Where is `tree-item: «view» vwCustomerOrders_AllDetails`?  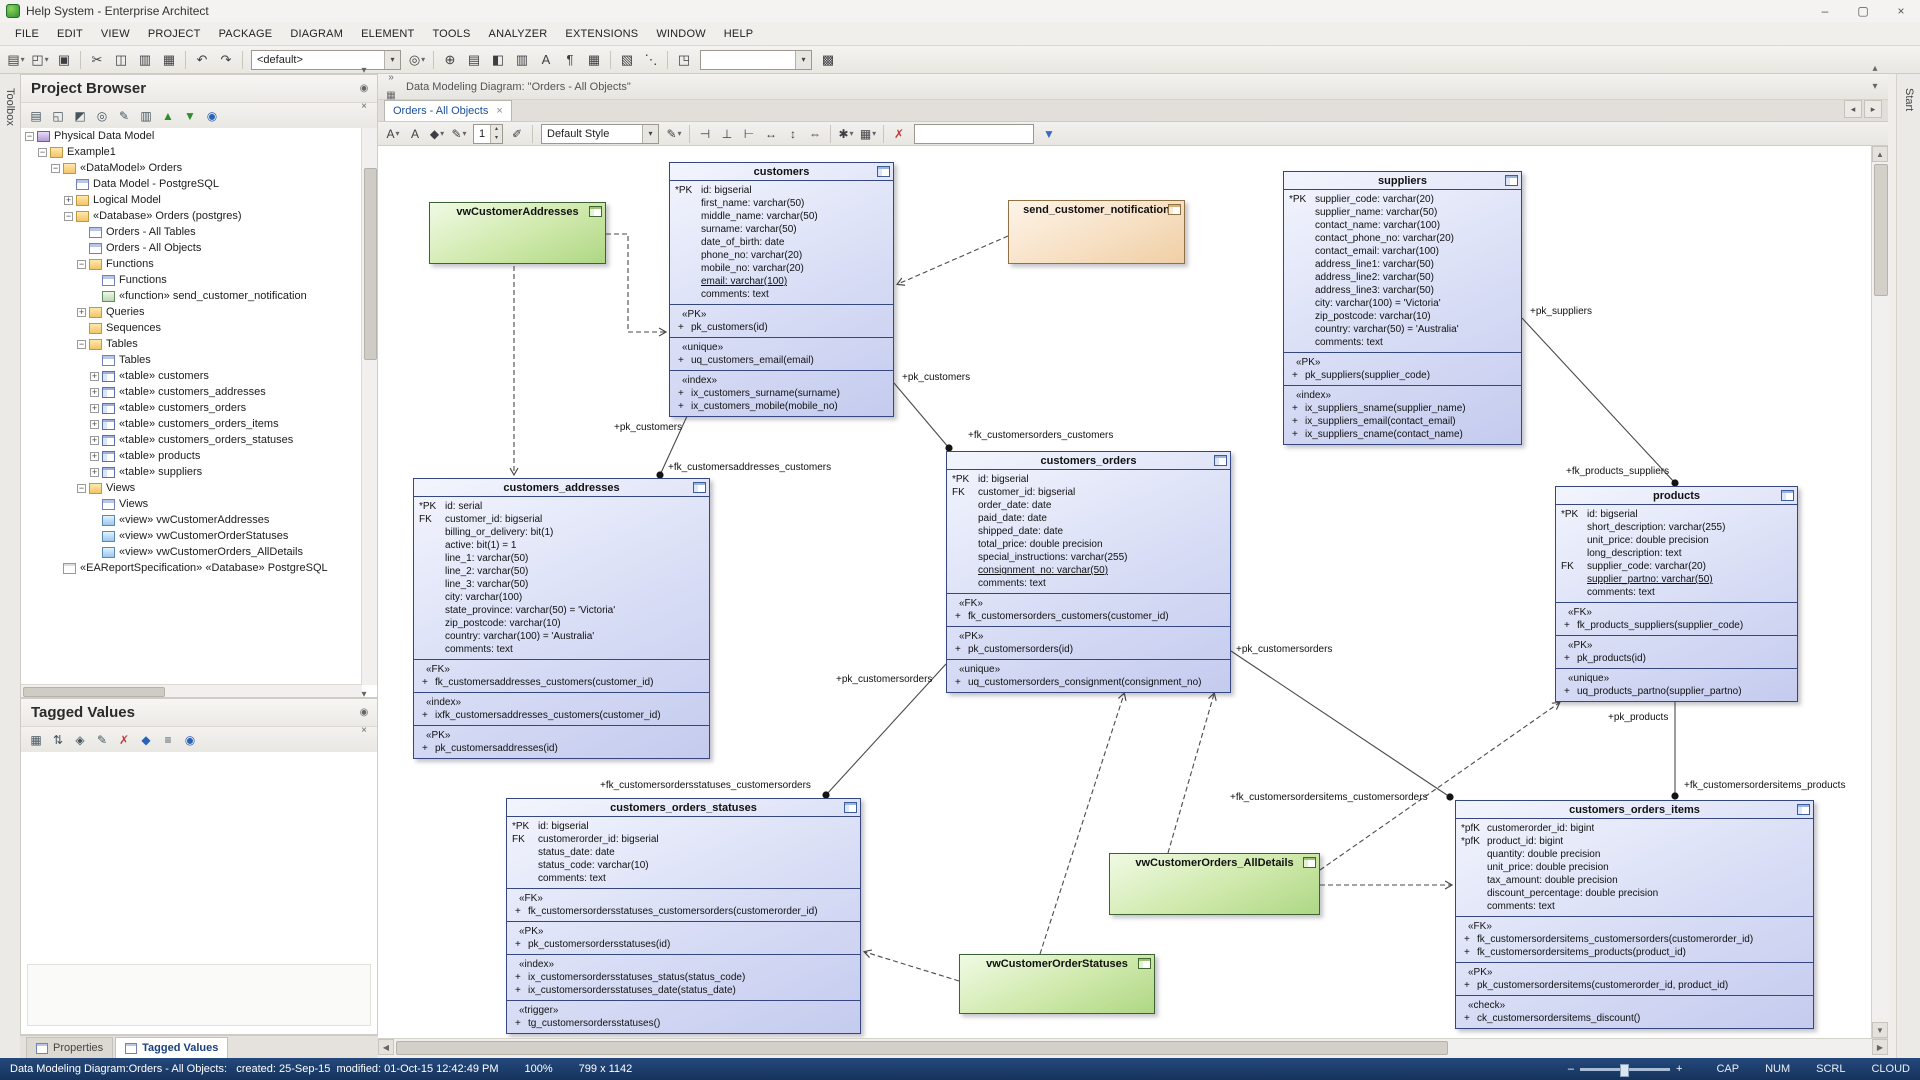 tree-item: «view» vwCustomerOrders_AllDetails is located at coordinates (191, 552).